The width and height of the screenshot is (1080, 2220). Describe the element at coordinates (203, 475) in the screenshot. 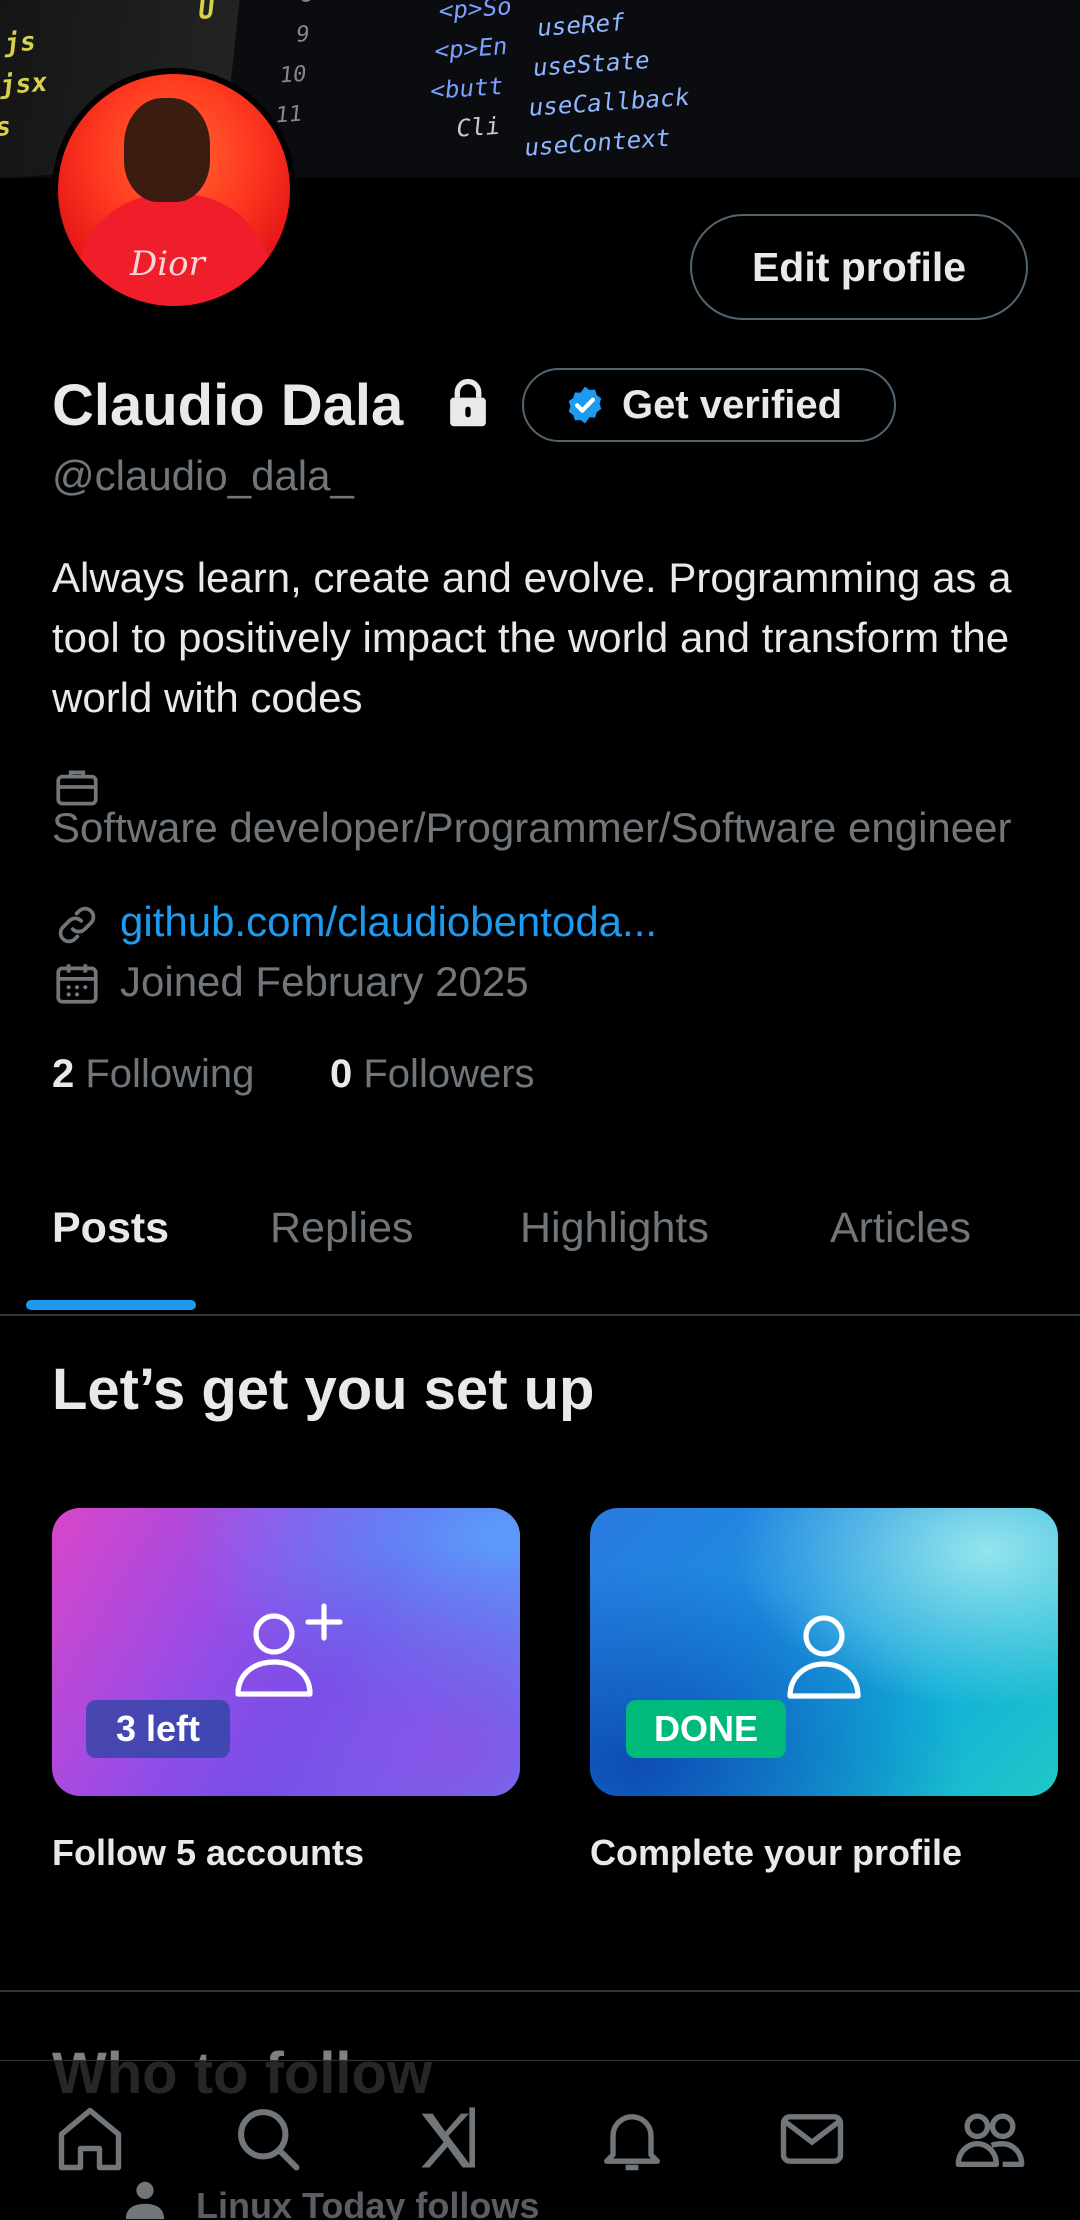

I see `profile-handle: @claudio_dala_` at that location.